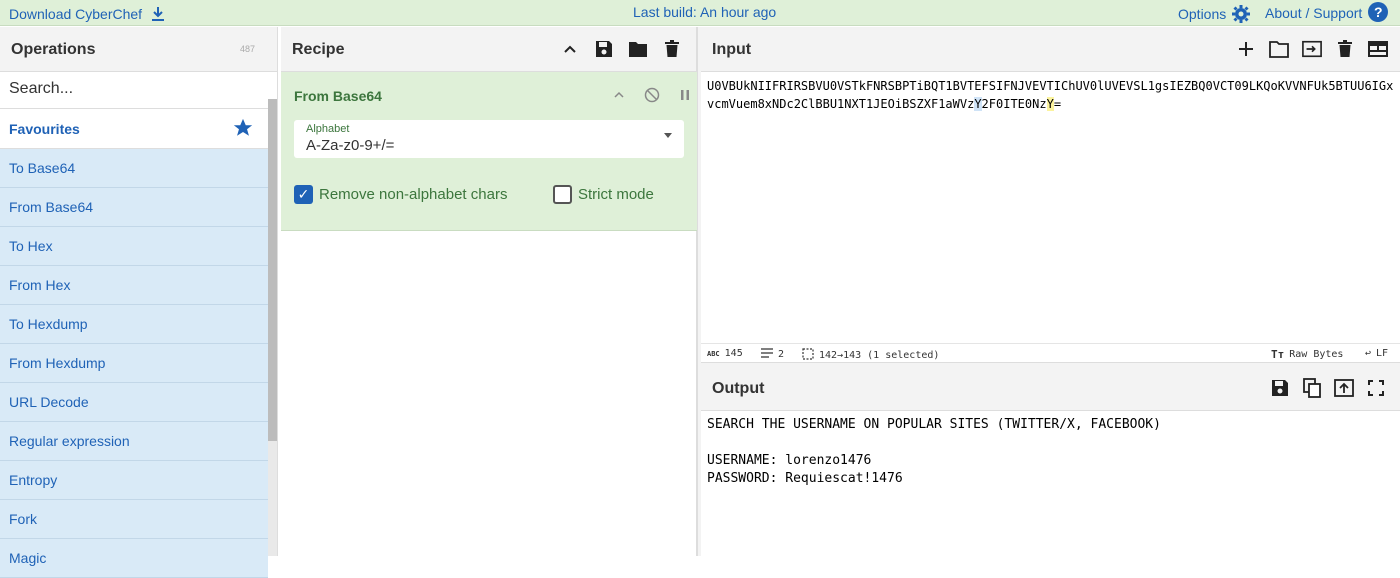 The height and width of the screenshot is (578, 1400). What do you see at coordinates (638, 49) in the screenshot?
I see `folder-icon` at bounding box center [638, 49].